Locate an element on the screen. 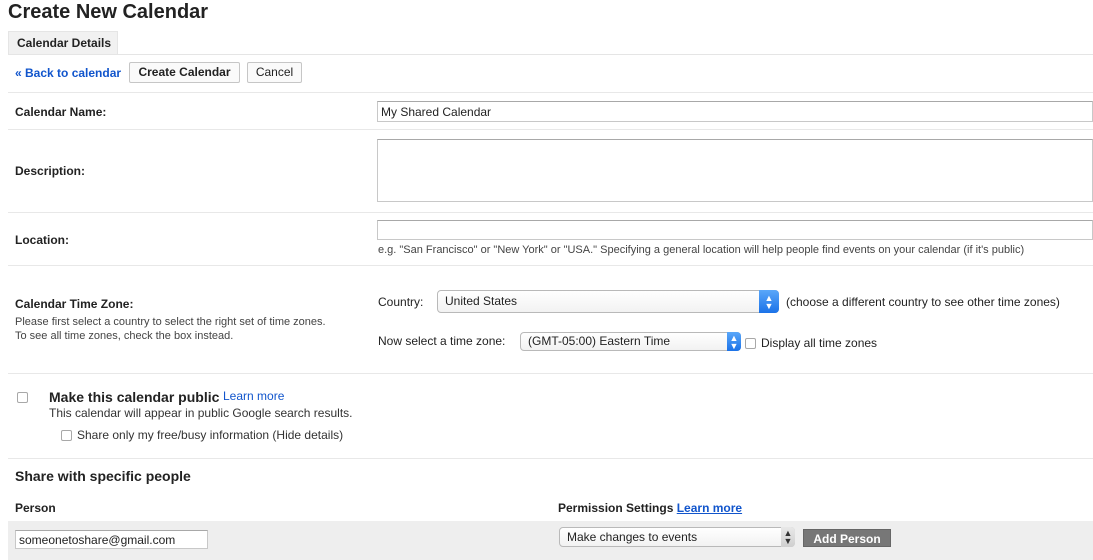 The image size is (1093, 560). timezone-select: (GMT-05:00) Eastern Time ▲ ▼ is located at coordinates (630, 341).